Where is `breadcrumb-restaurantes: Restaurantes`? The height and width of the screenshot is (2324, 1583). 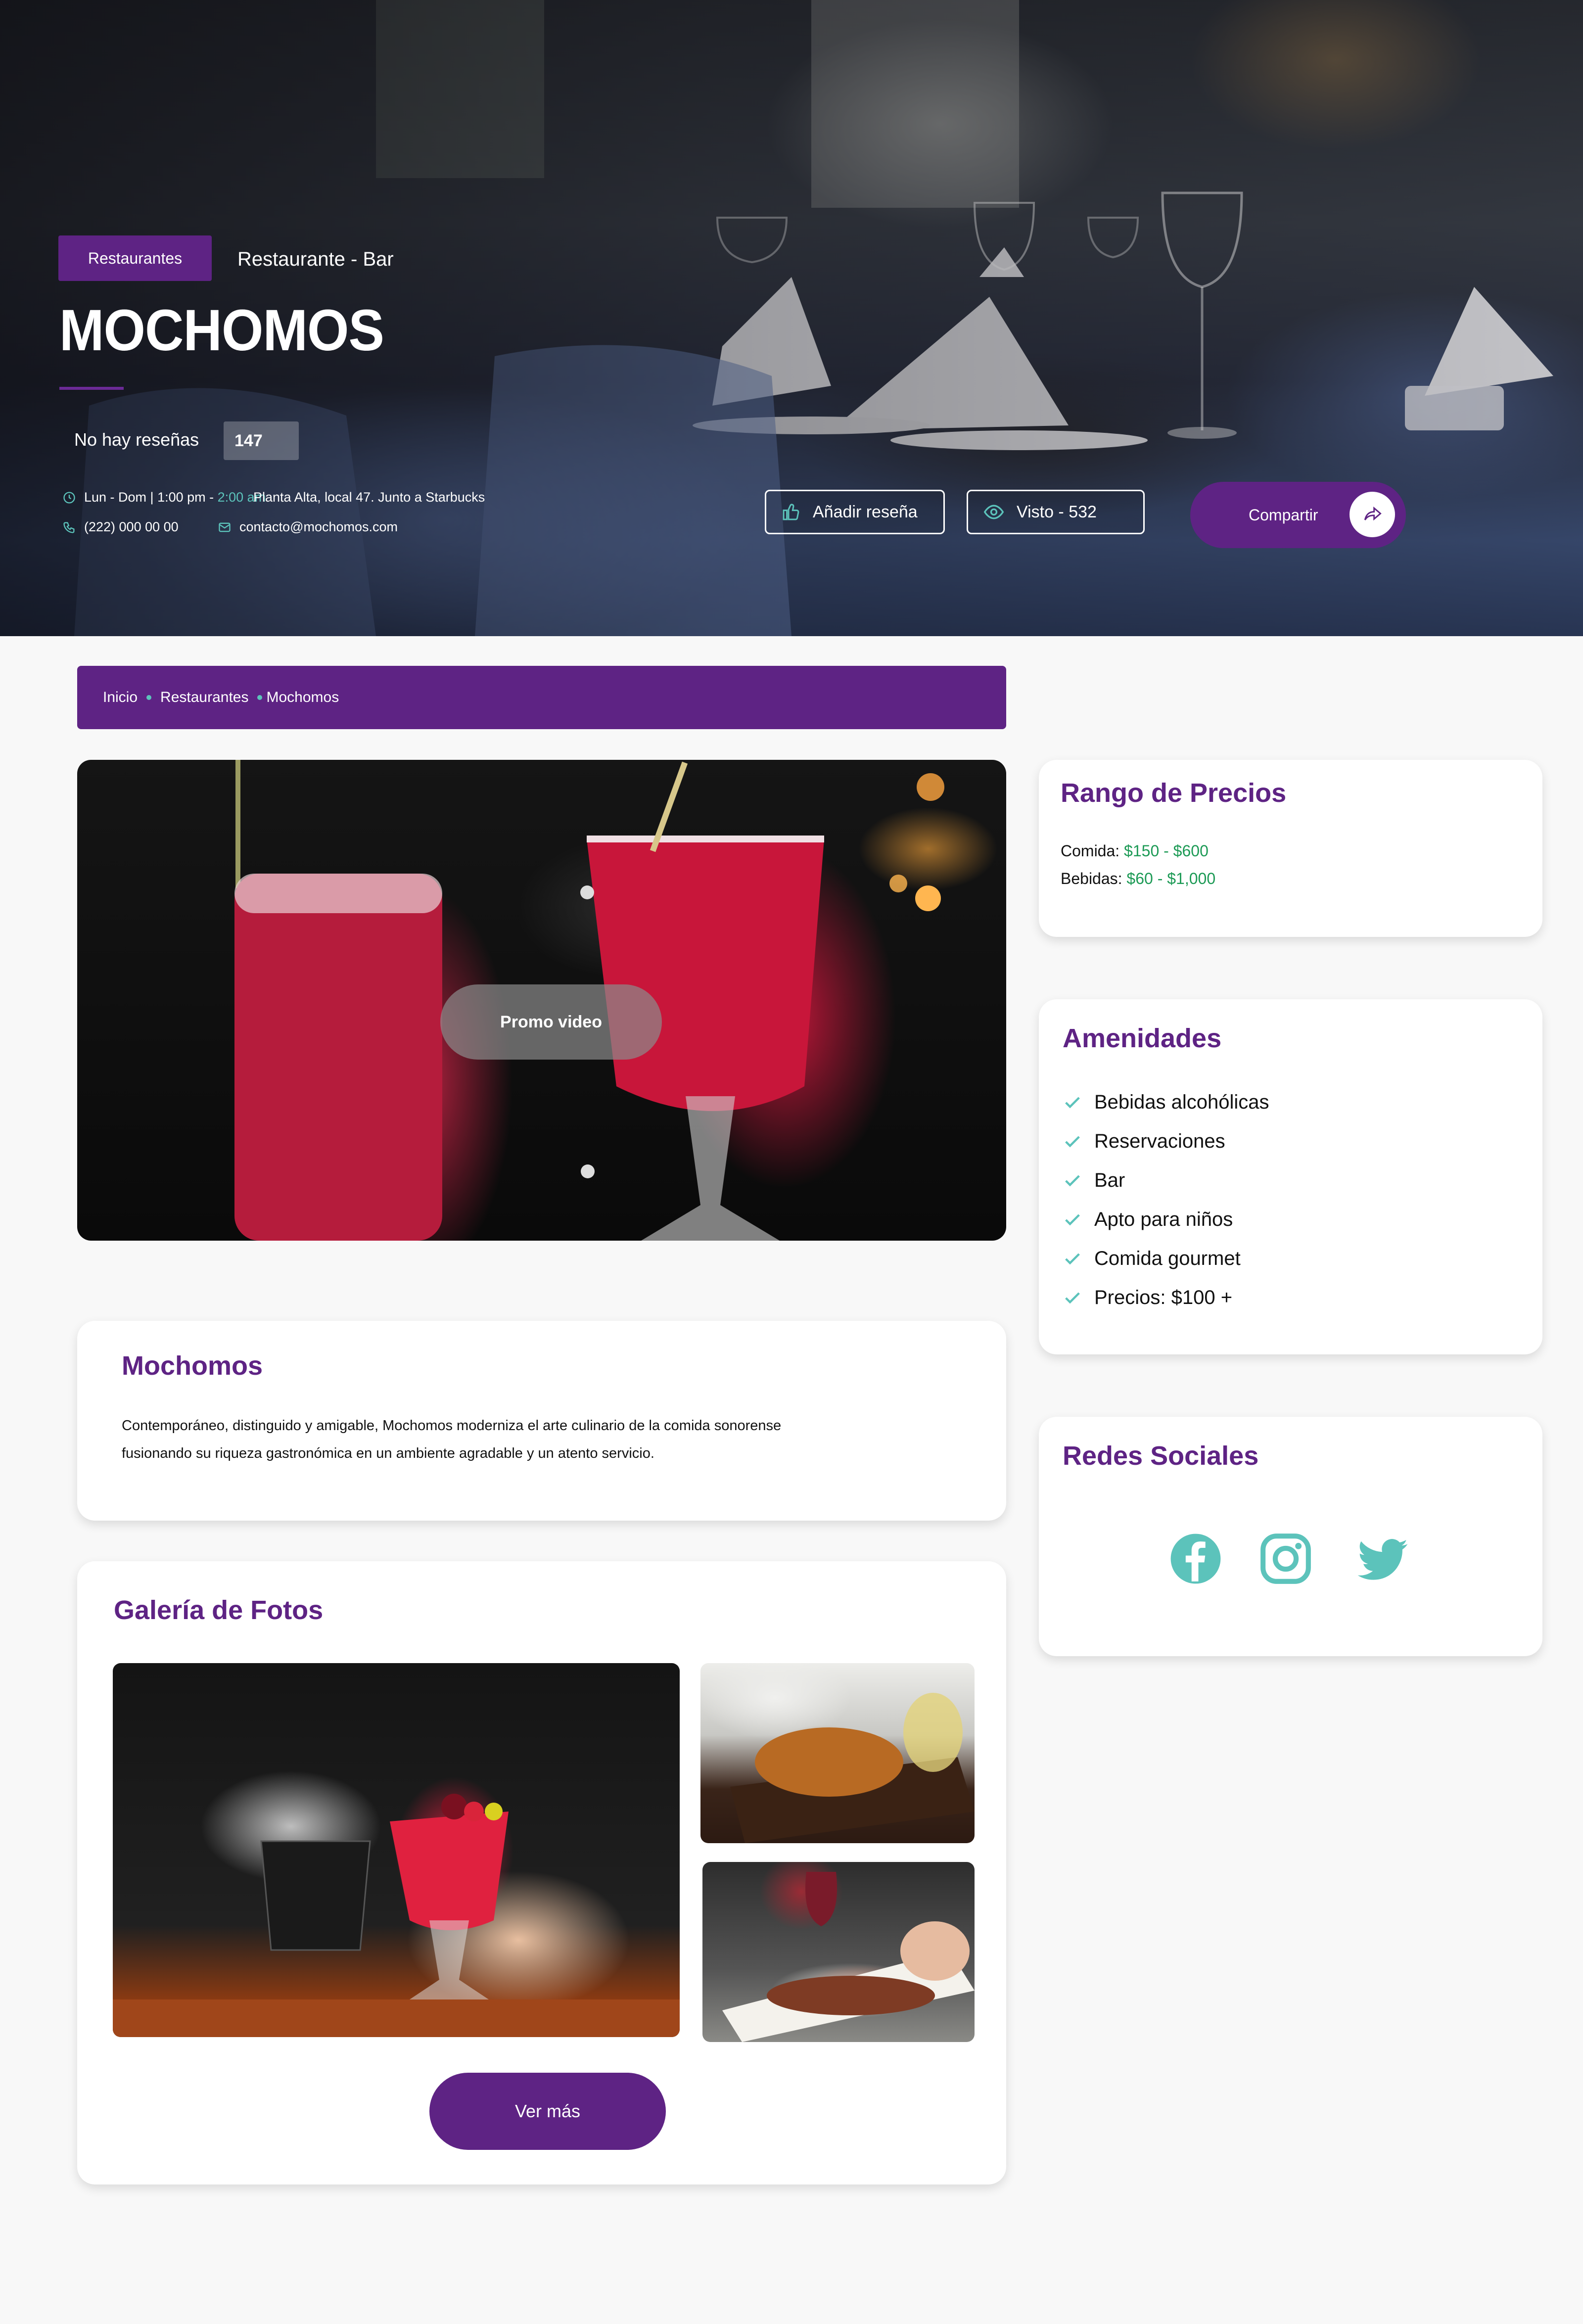 breadcrumb-restaurantes: Restaurantes is located at coordinates (204, 697).